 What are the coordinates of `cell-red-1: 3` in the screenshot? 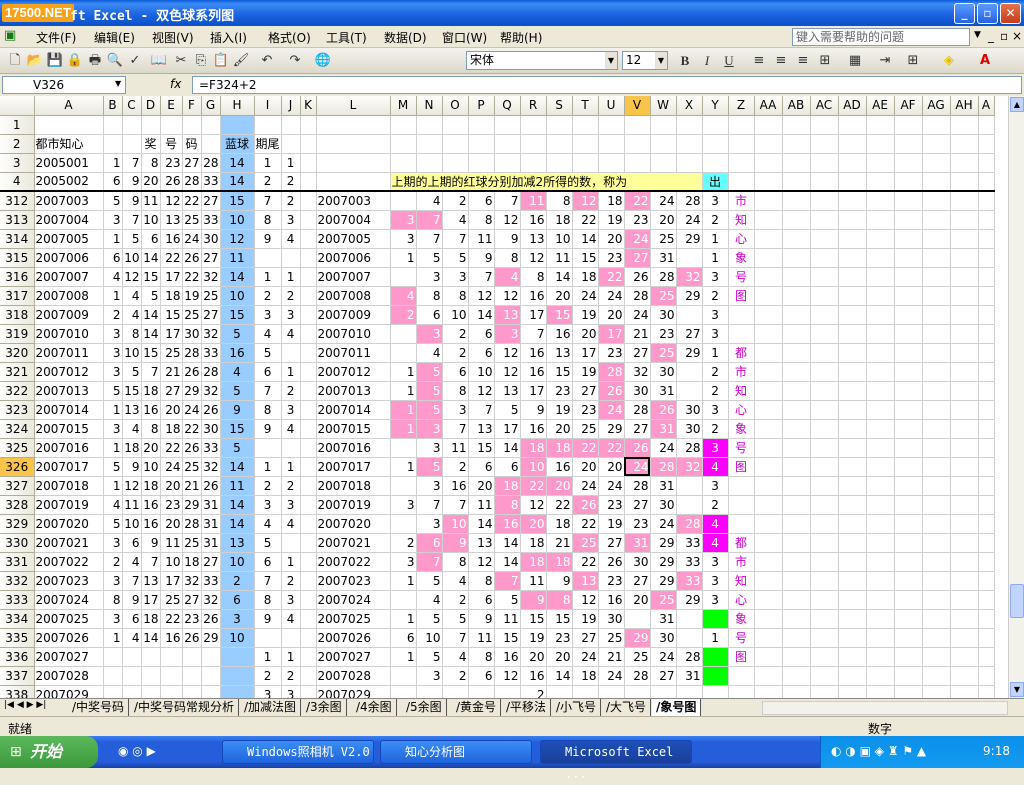 It's located at (113, 220).